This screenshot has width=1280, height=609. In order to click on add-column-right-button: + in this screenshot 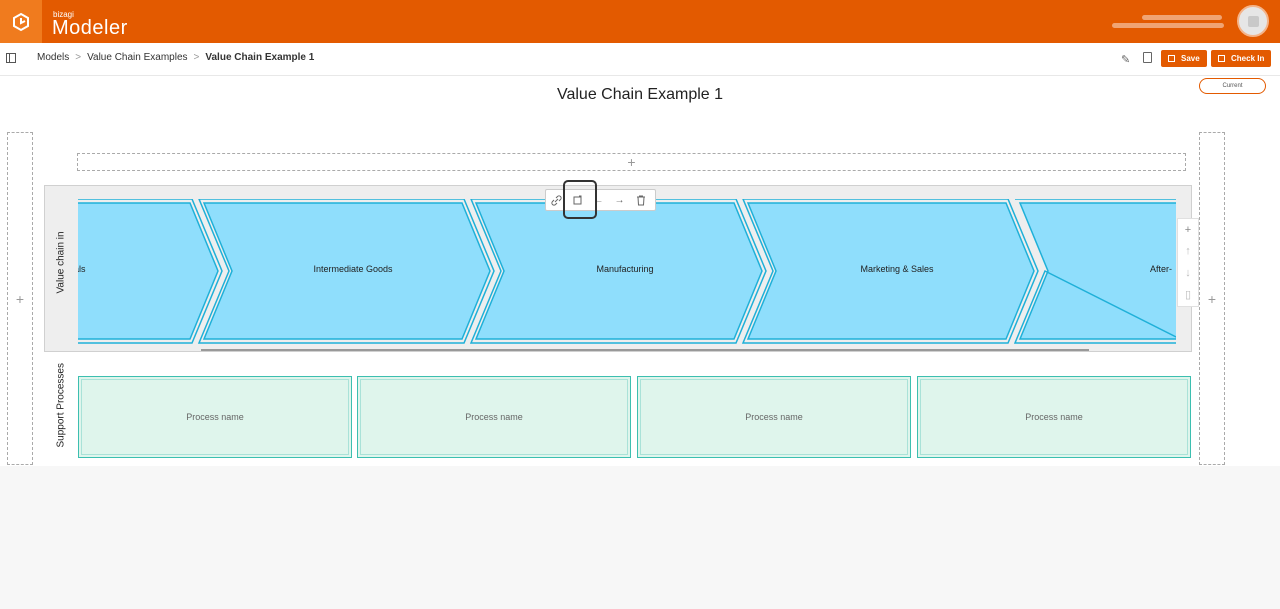, I will do `click(1212, 298)`.